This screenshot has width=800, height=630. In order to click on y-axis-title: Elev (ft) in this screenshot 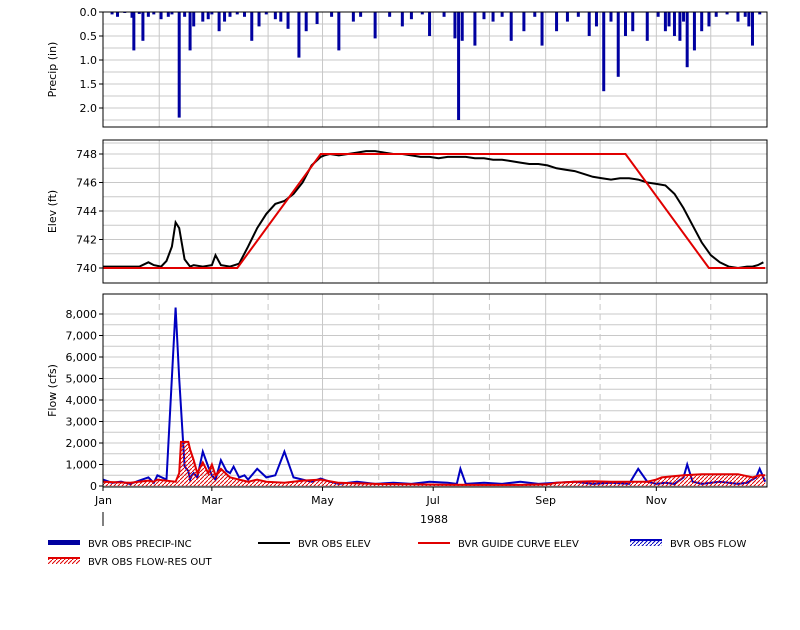, I will do `click(52, 211)`.